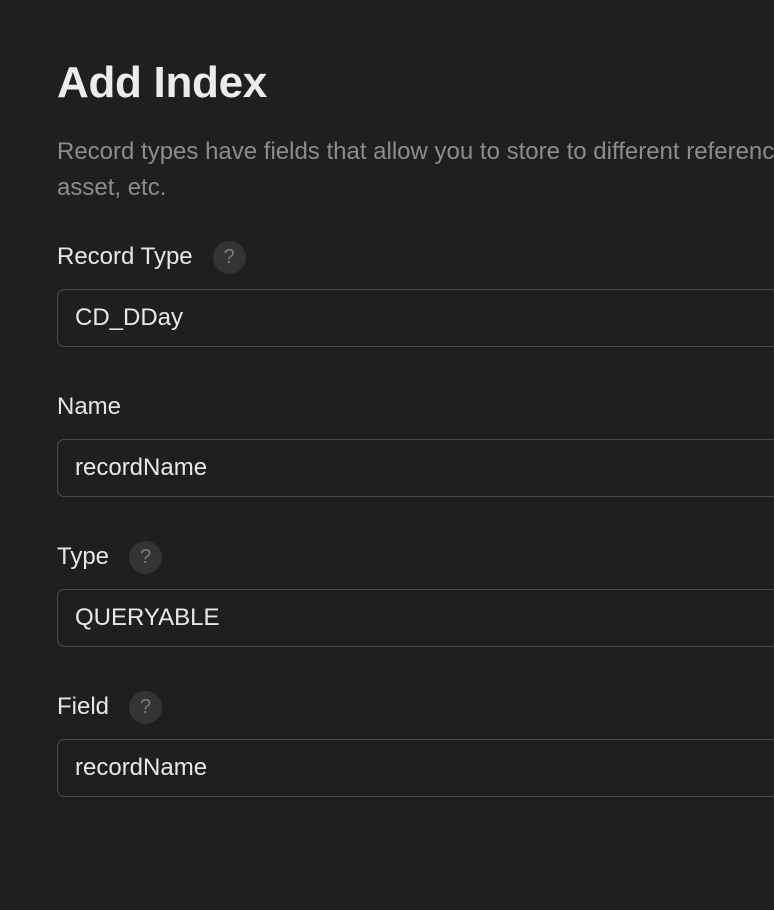 The image size is (774, 910). What do you see at coordinates (129, 317) in the screenshot?
I see `record-type-value: CD_DDay` at bounding box center [129, 317].